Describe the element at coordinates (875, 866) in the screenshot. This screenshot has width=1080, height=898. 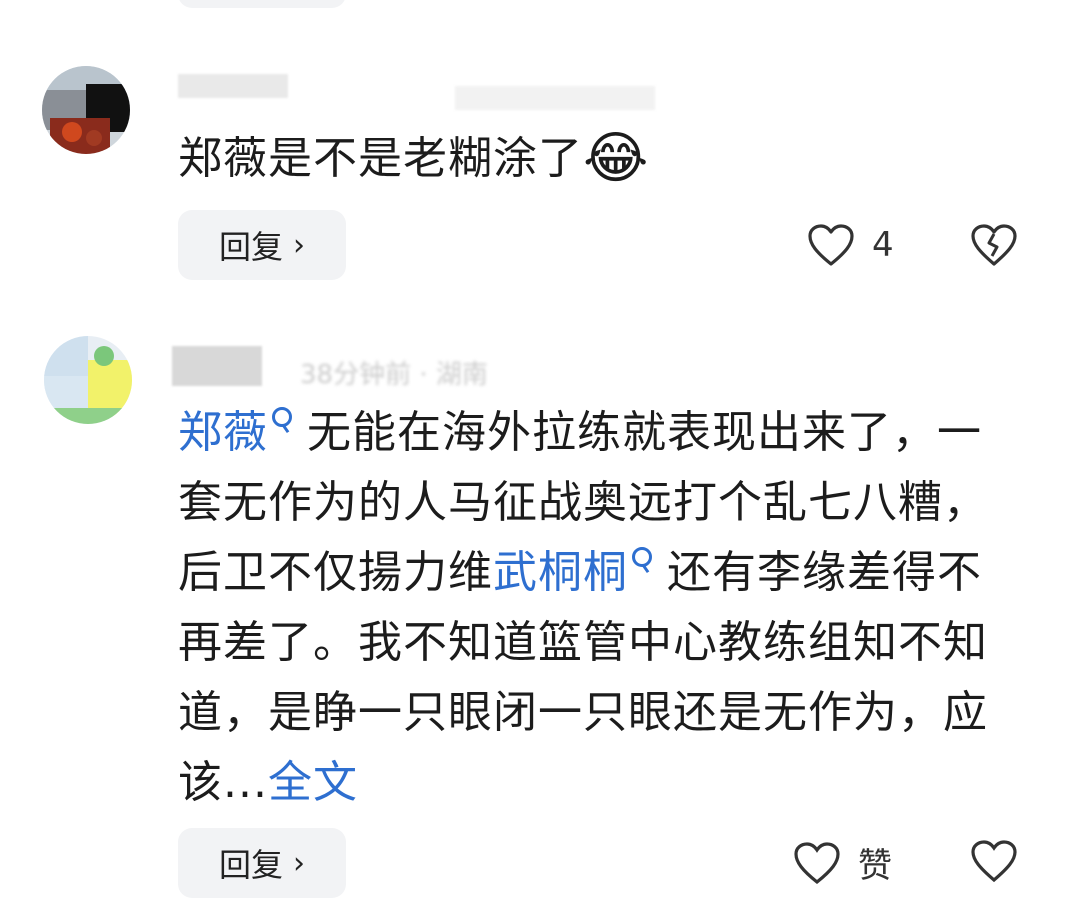
I see `like-count: 赞` at that location.